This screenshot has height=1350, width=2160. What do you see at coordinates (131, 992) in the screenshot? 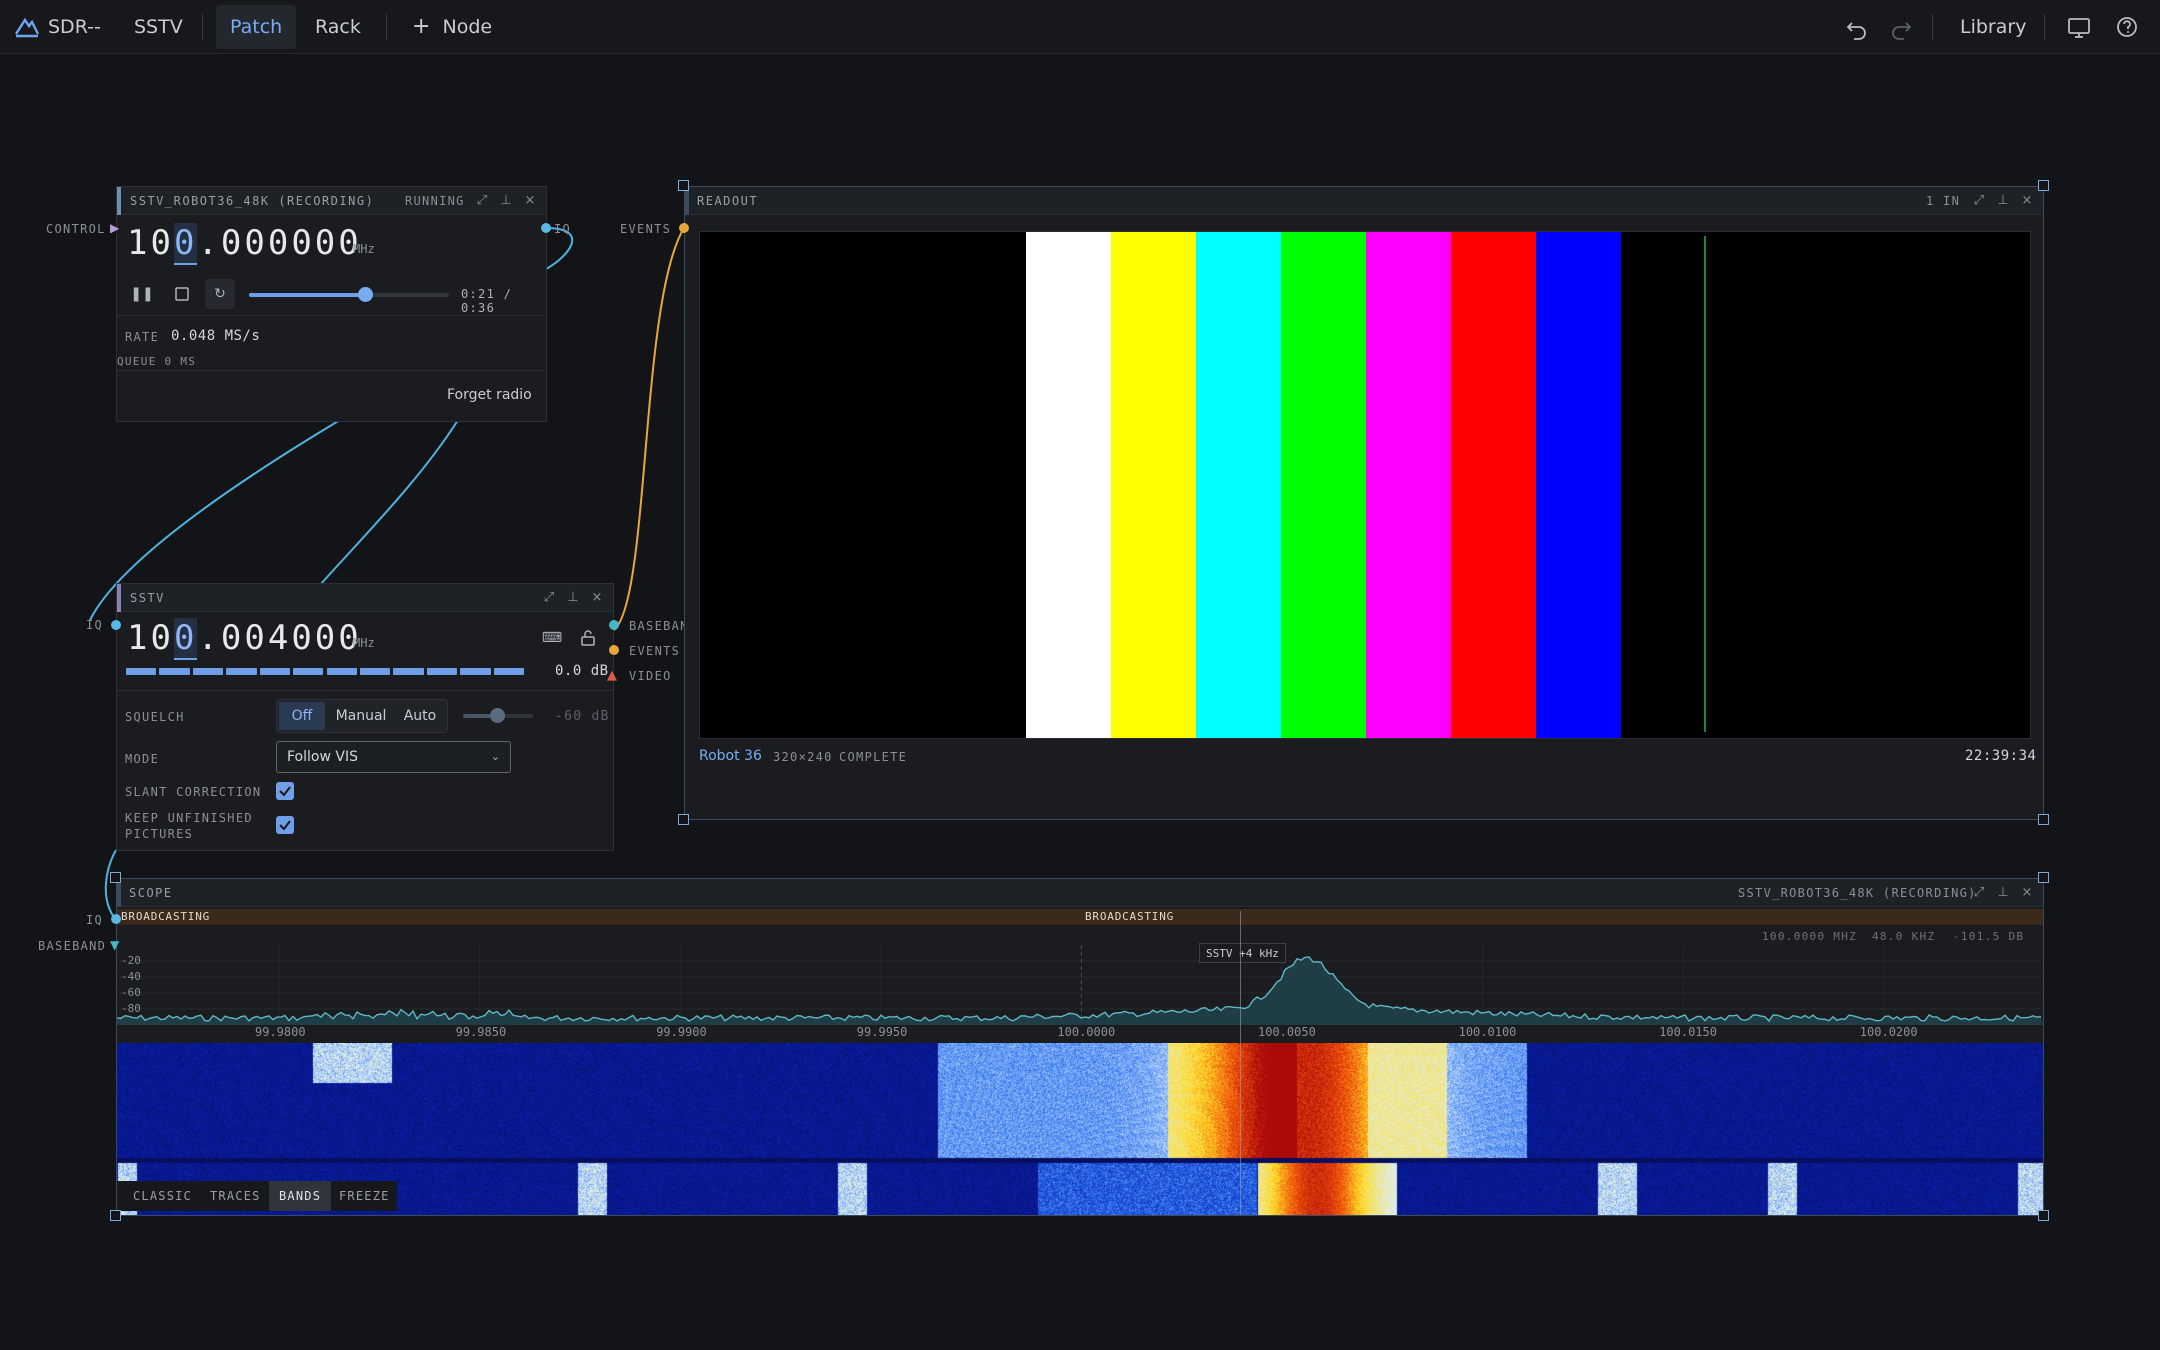
I see `db-tick-label: -60` at bounding box center [131, 992].